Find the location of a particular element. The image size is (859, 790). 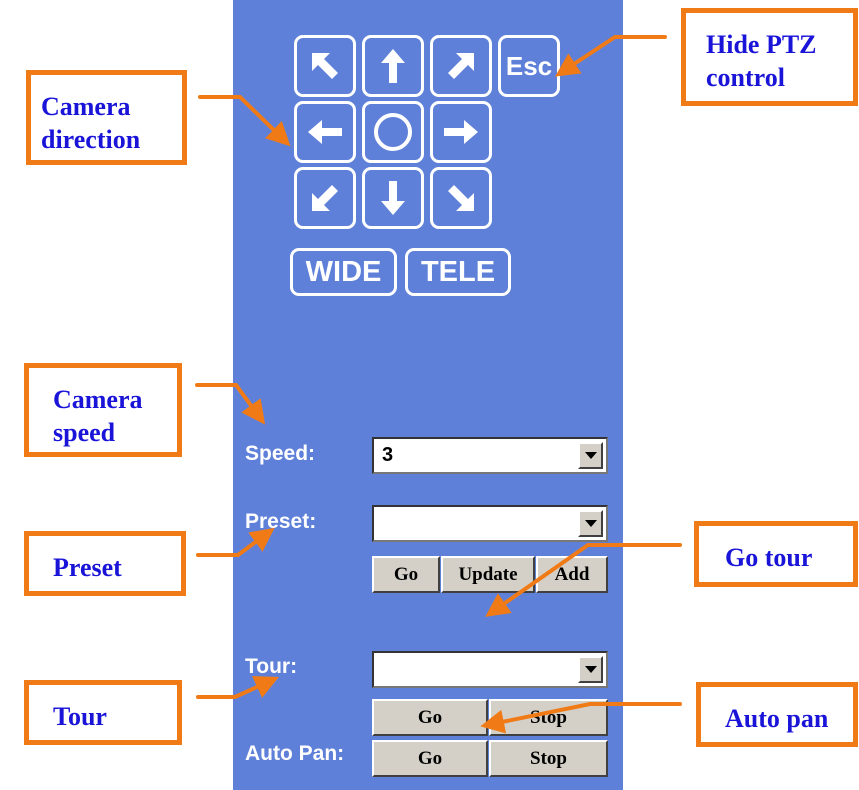

annotation-hide-ptz: Hide PTZ control is located at coordinates (769, 57).